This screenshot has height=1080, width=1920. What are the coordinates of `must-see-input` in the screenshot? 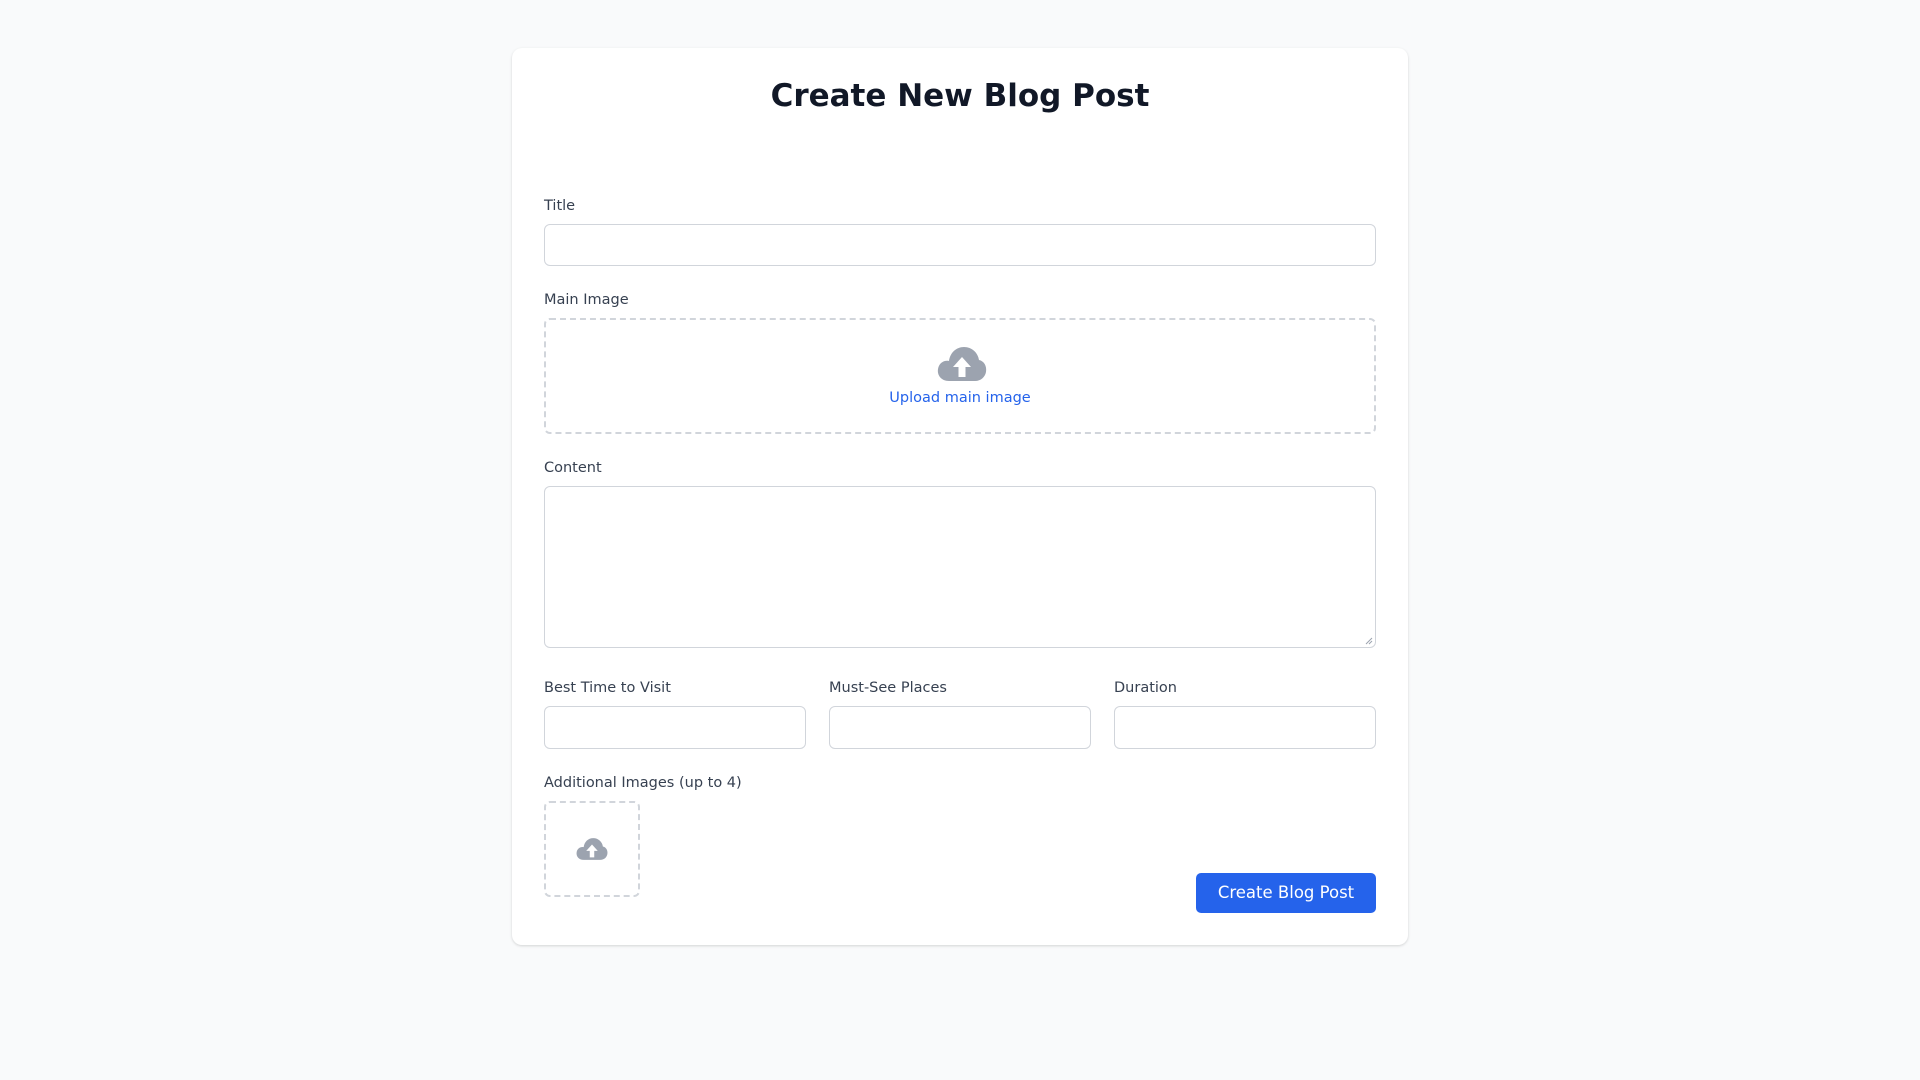 It's located at (960, 727).